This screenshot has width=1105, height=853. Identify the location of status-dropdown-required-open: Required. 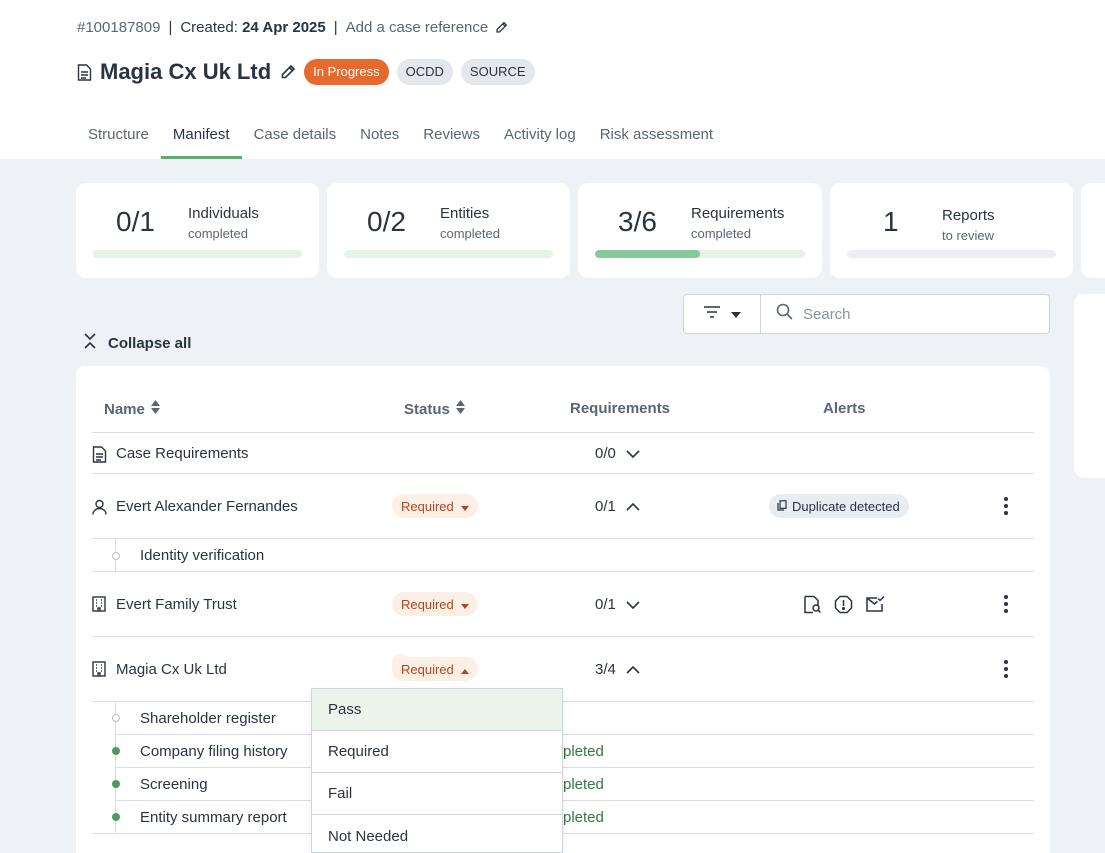
(435, 669).